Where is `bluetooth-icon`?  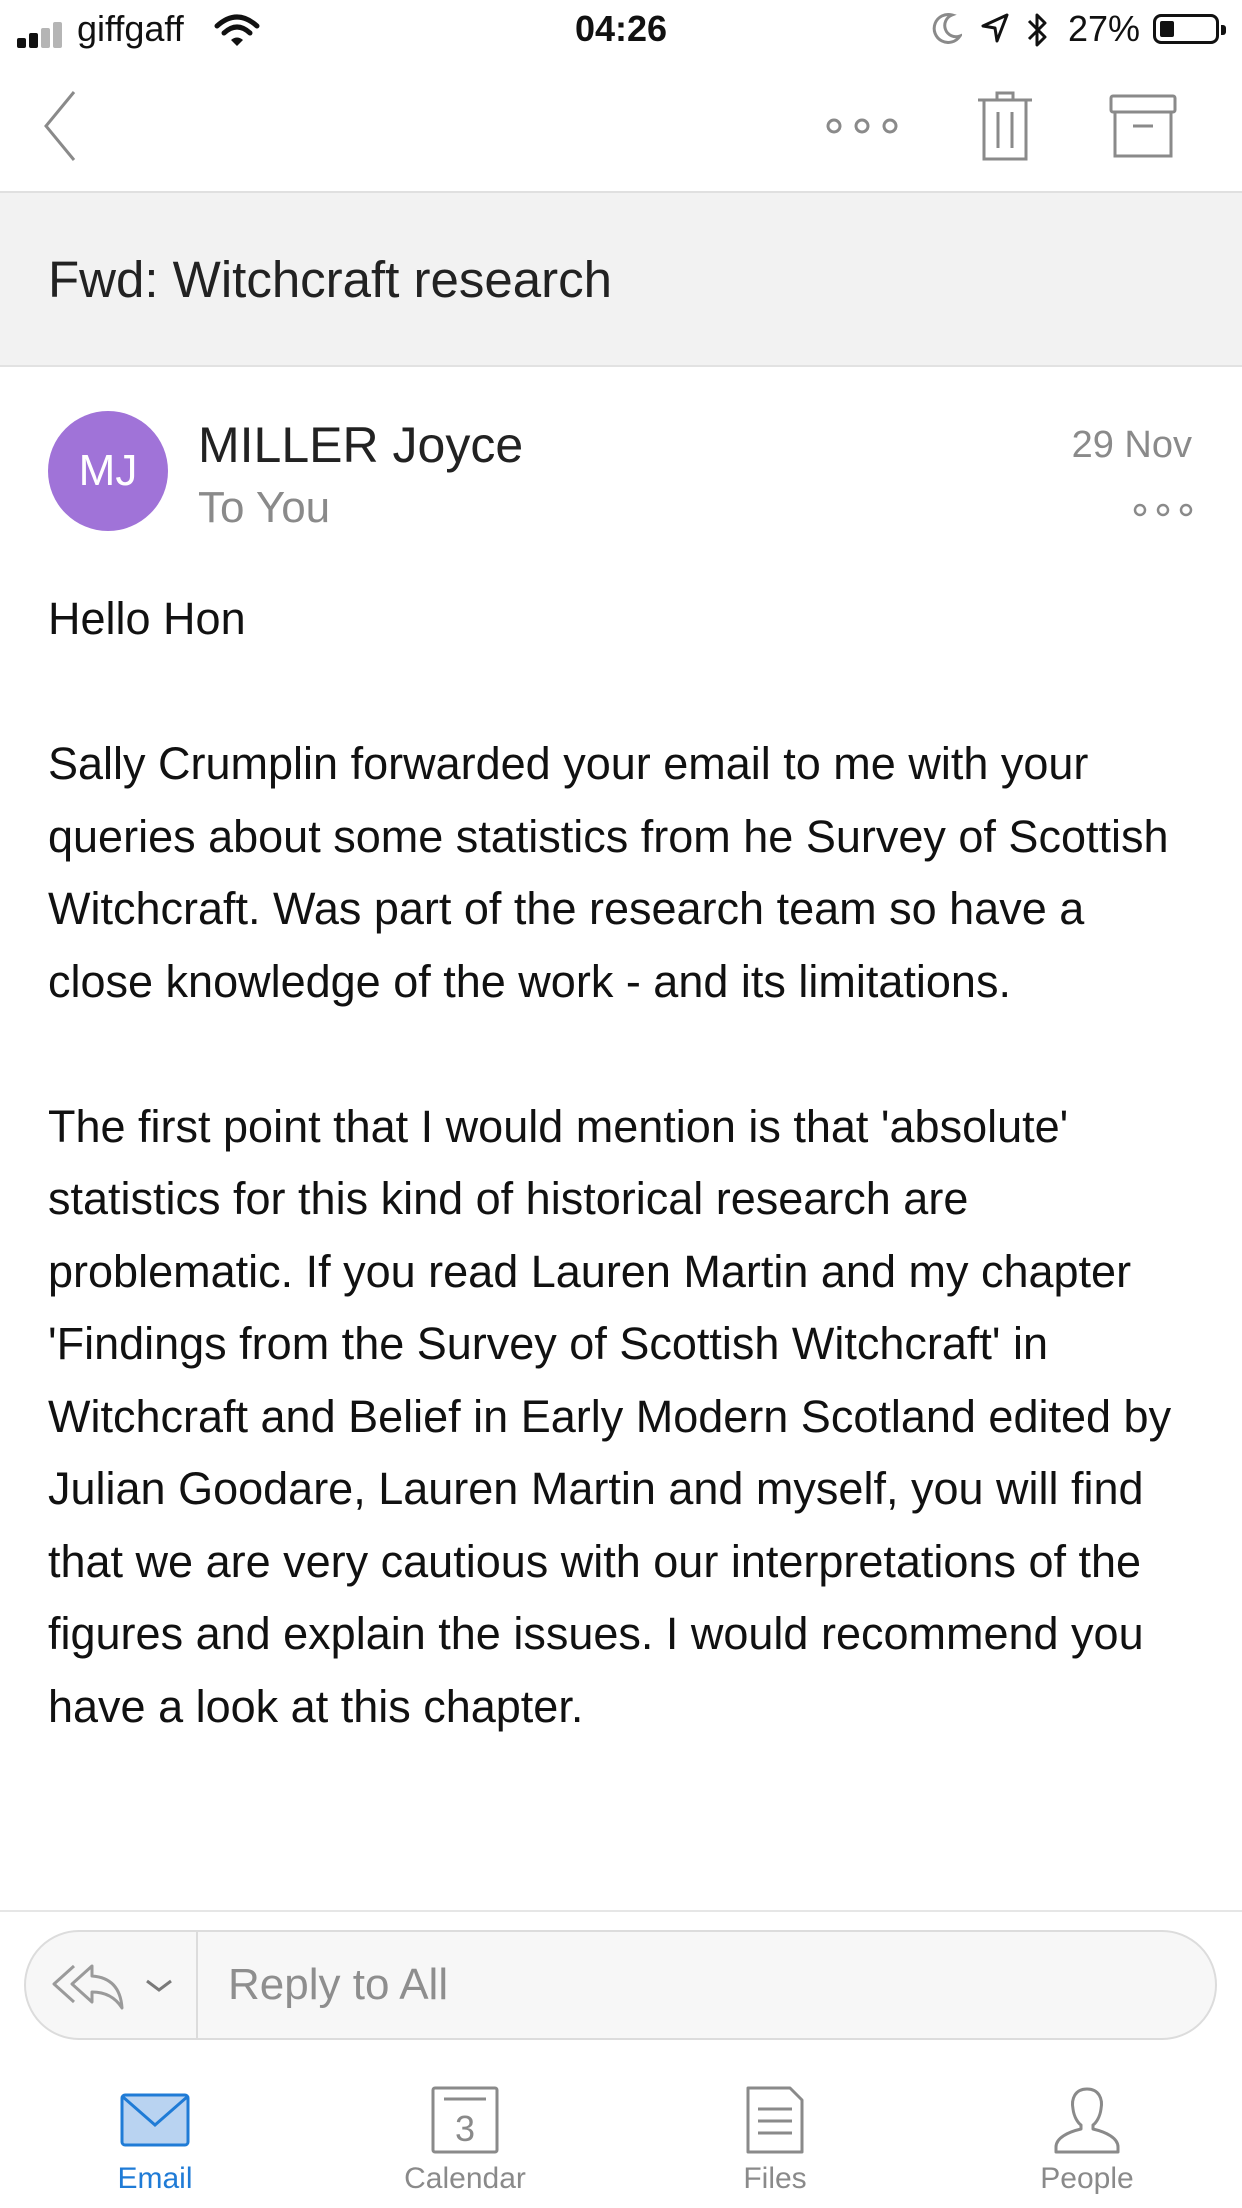 bluetooth-icon is located at coordinates (1037, 30).